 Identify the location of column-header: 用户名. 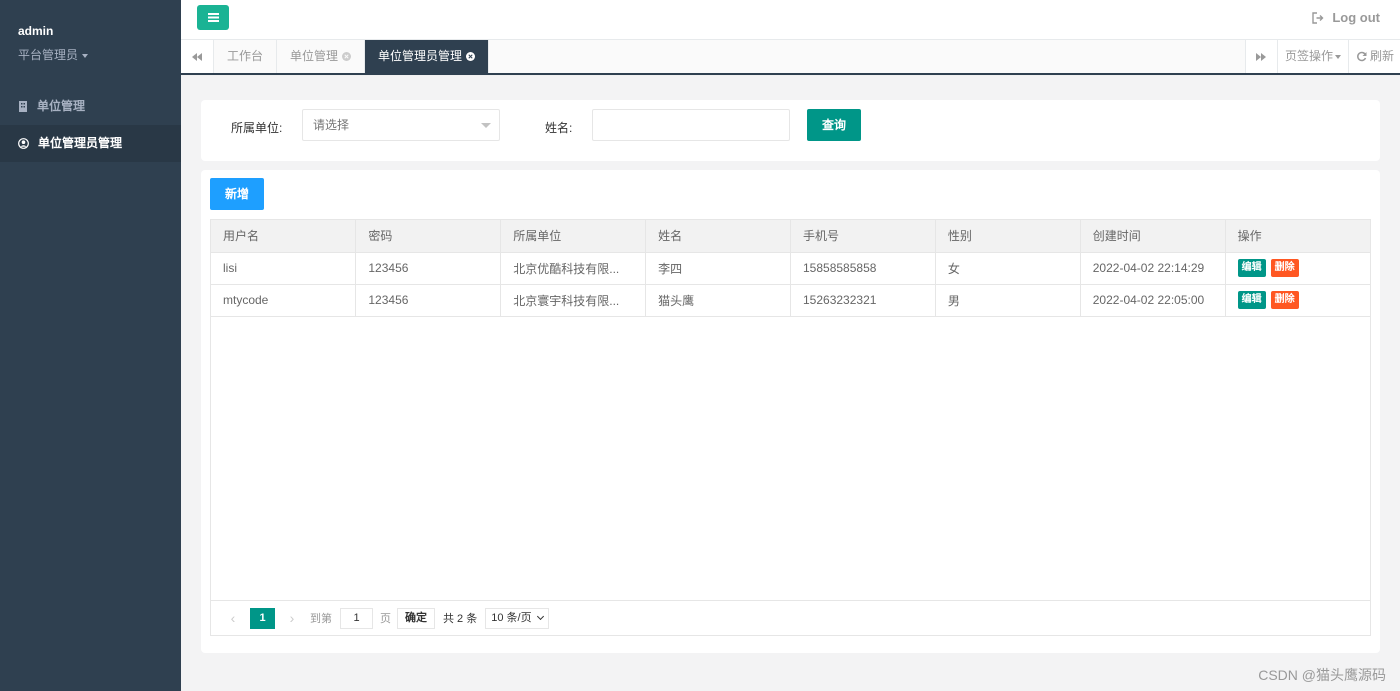
(284, 236).